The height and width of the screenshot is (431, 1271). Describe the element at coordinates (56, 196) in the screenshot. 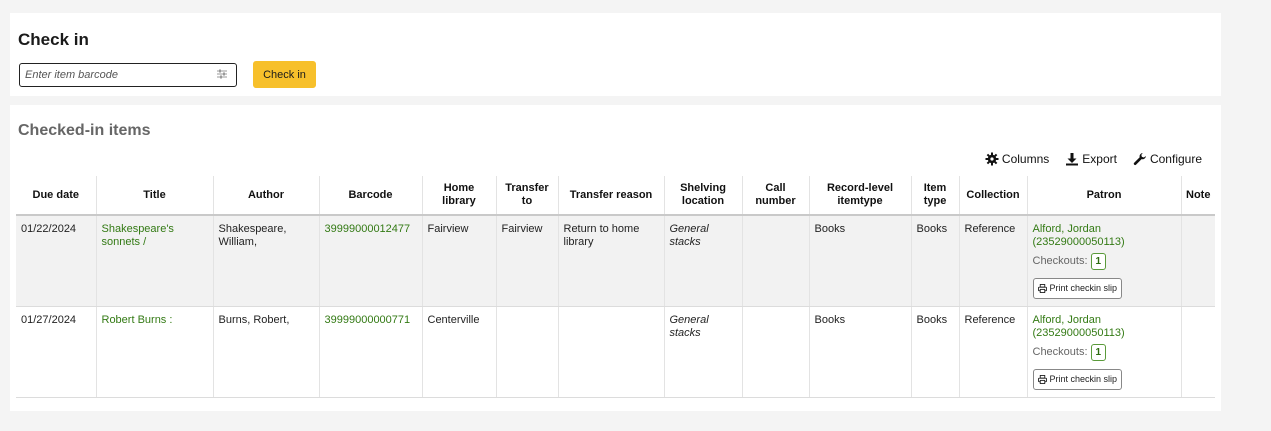

I see `col-due-date: Due date` at that location.